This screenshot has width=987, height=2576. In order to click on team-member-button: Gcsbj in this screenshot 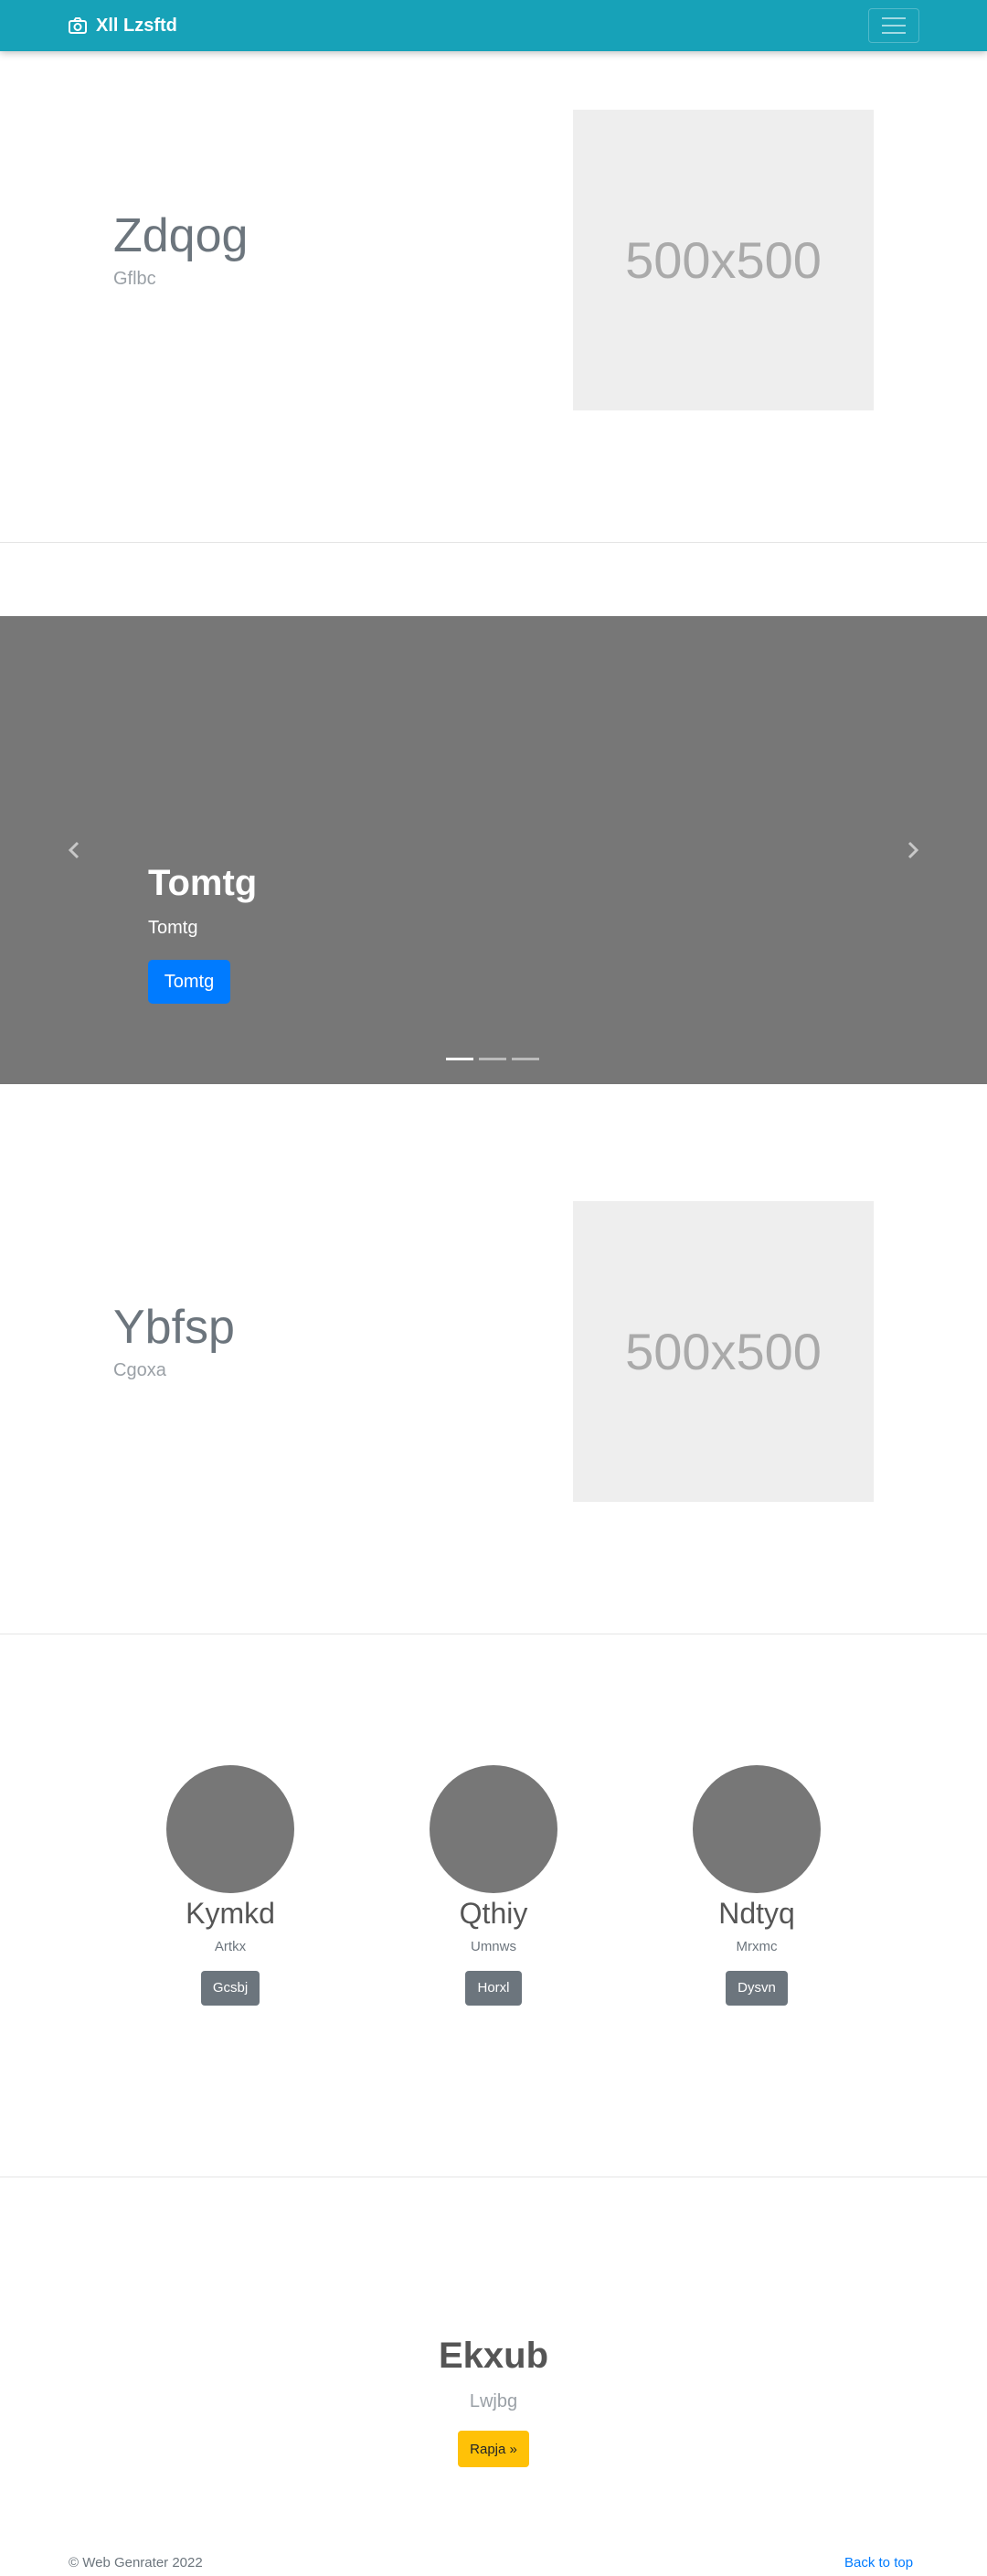, I will do `click(230, 1988)`.